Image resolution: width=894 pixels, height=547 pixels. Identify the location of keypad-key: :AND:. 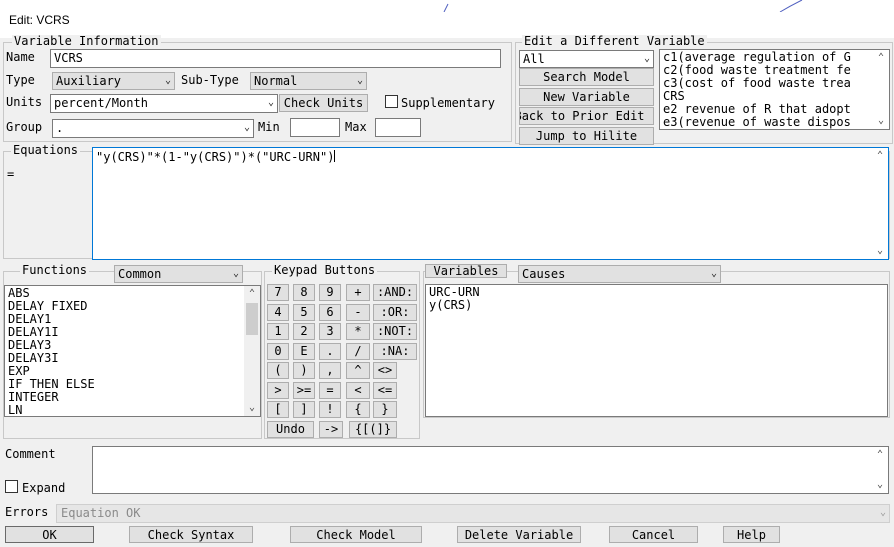
(395, 292).